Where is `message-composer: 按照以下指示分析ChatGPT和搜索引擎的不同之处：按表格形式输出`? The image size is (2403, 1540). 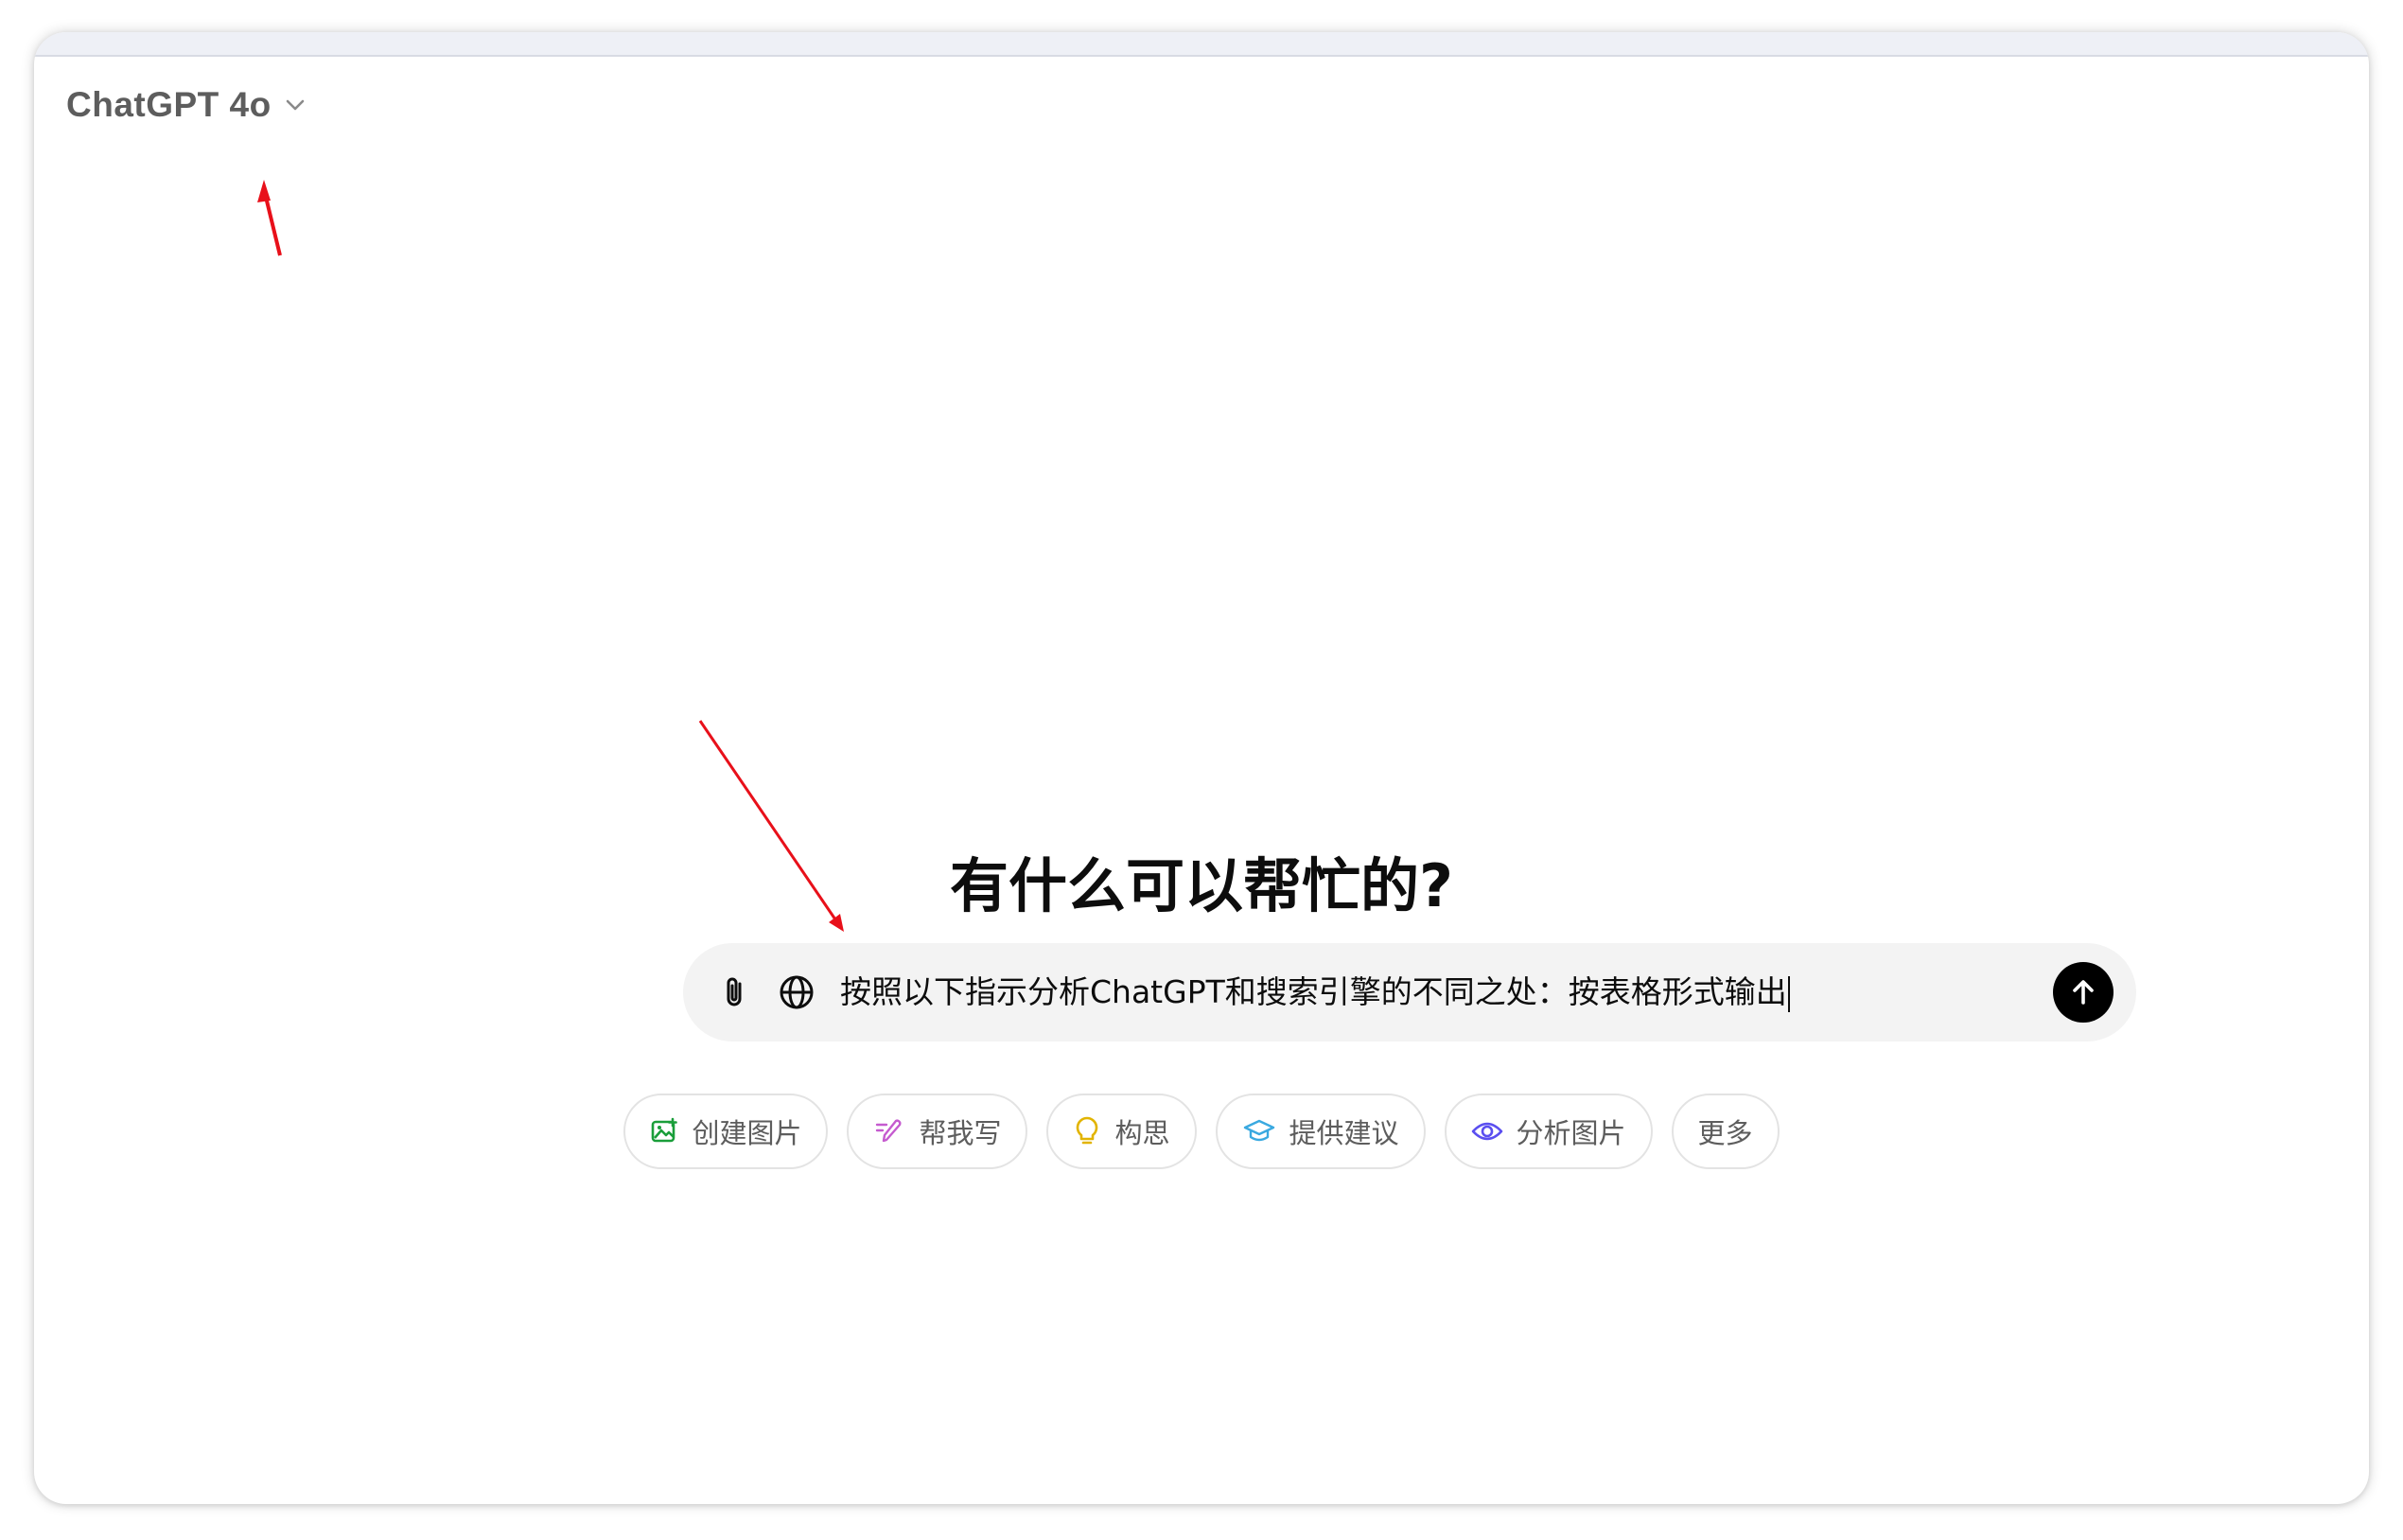 message-composer: 按照以下指示分析ChatGPT和搜索引擎的不同之处：按表格形式输出 is located at coordinates (1409, 992).